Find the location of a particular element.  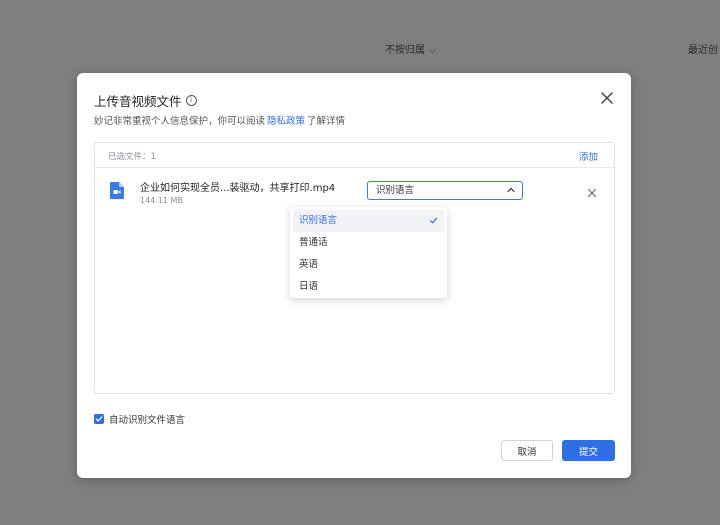

file-list-header: 已选文件：1 添加 is located at coordinates (354, 155).